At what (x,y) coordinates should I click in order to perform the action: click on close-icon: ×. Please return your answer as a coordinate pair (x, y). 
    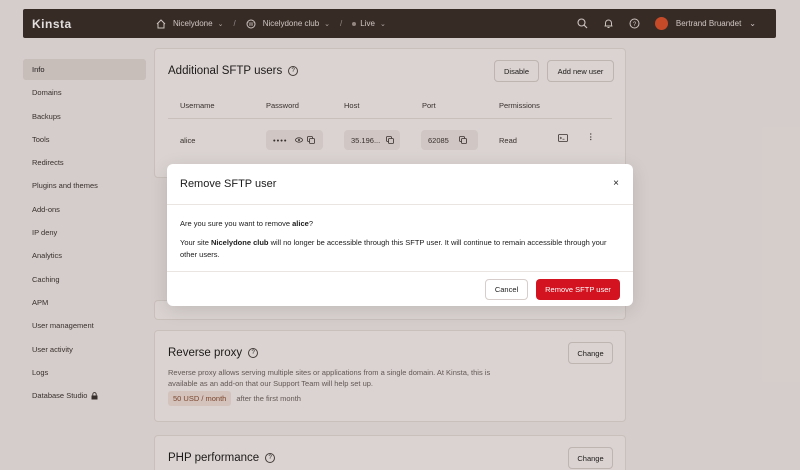
    Looking at the image, I should click on (616, 183).